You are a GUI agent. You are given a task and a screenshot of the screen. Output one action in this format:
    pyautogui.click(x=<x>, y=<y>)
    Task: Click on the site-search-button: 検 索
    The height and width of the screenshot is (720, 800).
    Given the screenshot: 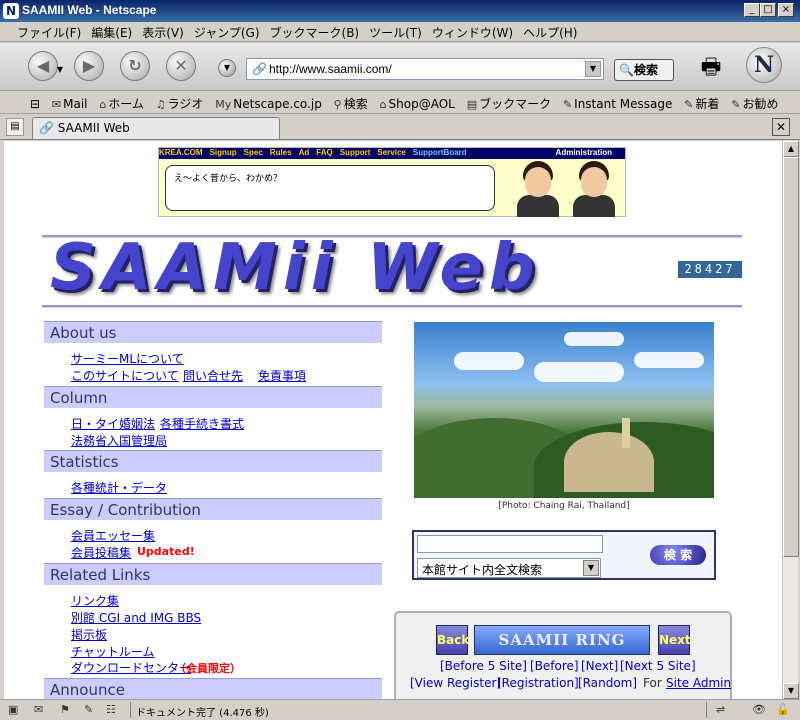 What is the action you would take?
    pyautogui.click(x=678, y=555)
    